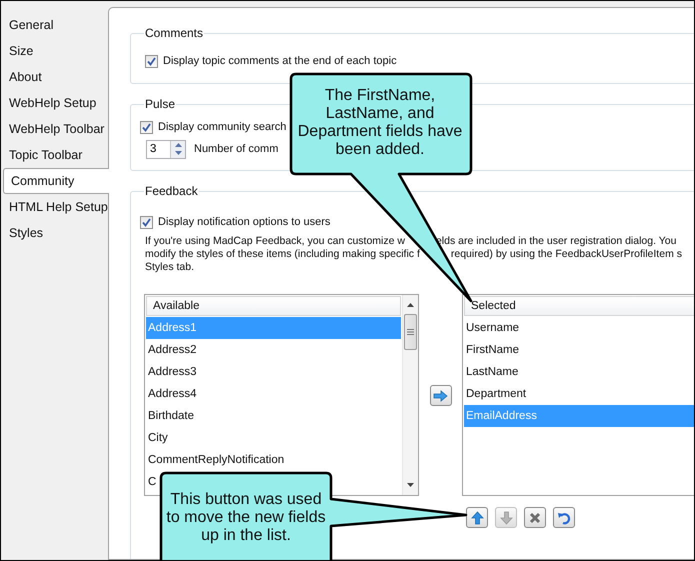 The width and height of the screenshot is (695, 561). I want to click on sidebar-tab: Styles, so click(54, 233).